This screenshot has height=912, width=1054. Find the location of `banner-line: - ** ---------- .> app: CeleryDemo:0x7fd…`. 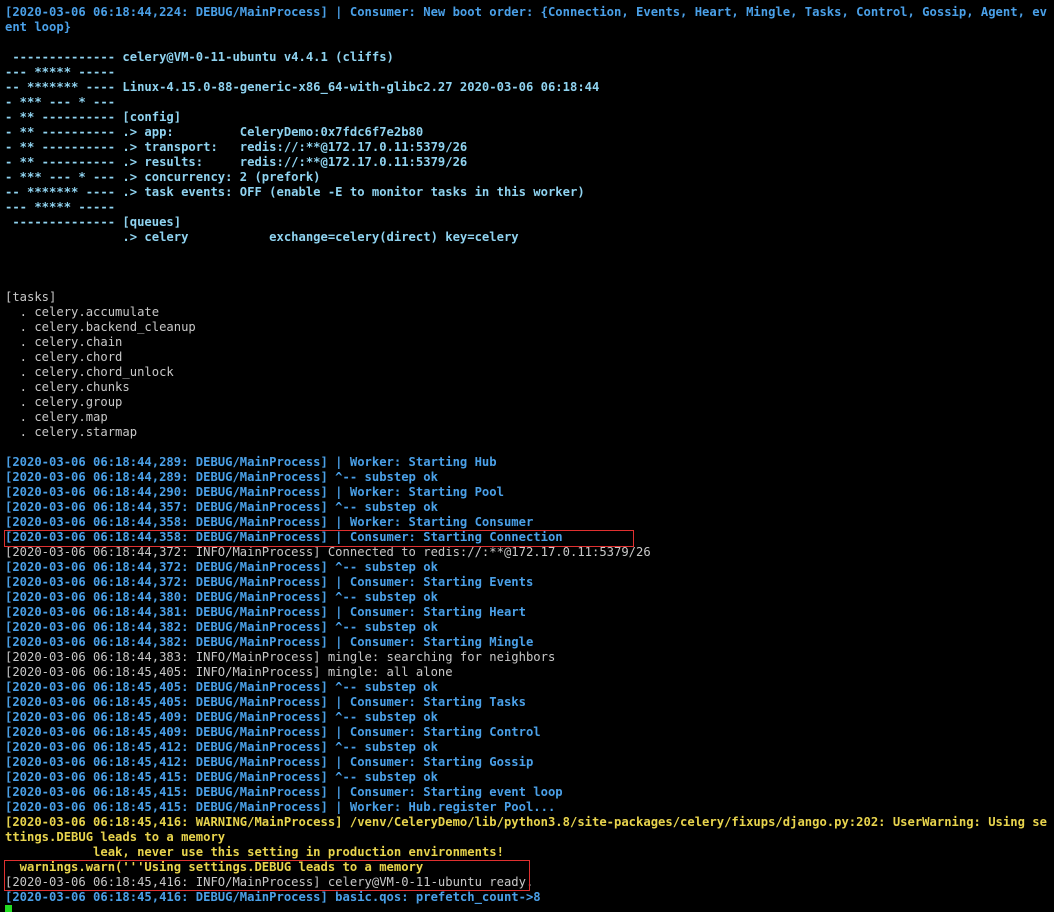

banner-line: - ** ---------- .> app: CeleryDemo:0x7fd… is located at coordinates (214, 132).